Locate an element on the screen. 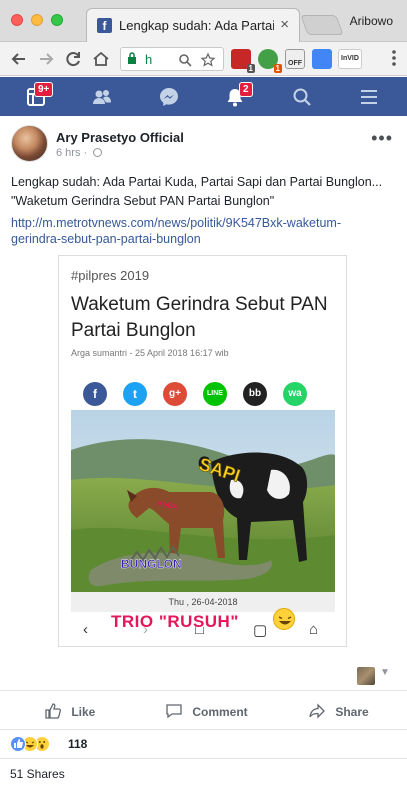 This screenshot has height=798, width=407. comment-button: Comment is located at coordinates (206, 712).